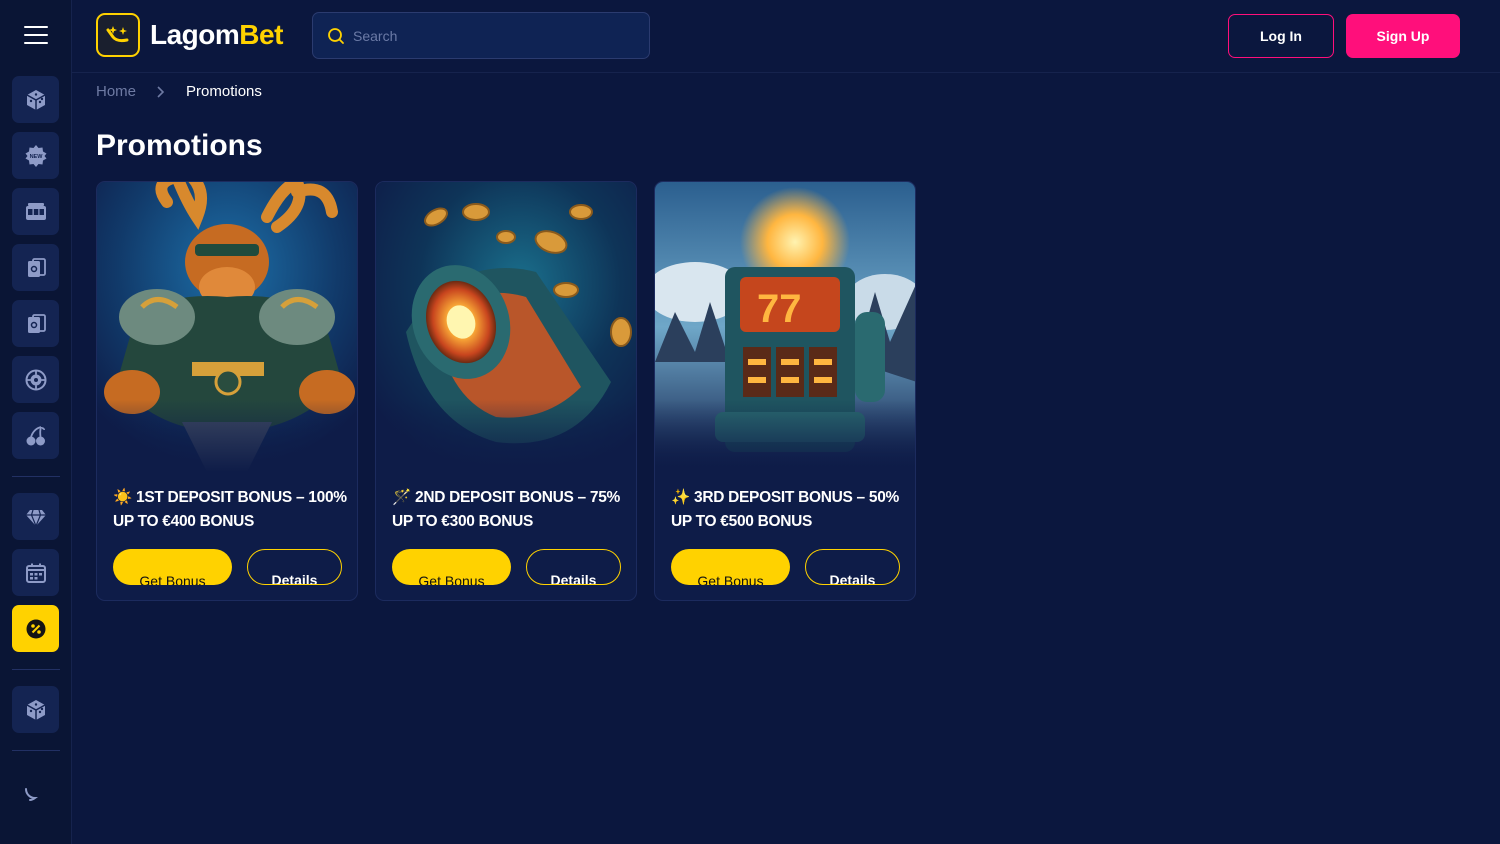  I want to click on svg-text: NEW, so click(36, 157).